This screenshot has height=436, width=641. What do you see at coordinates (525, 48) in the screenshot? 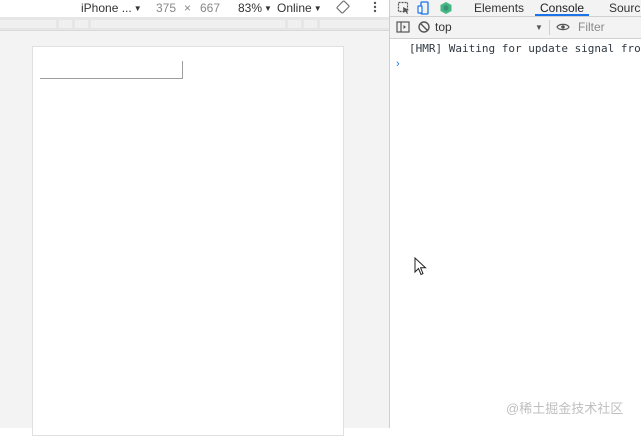
I see `console-message: [HMR] Waiting for update signal from` at bounding box center [525, 48].